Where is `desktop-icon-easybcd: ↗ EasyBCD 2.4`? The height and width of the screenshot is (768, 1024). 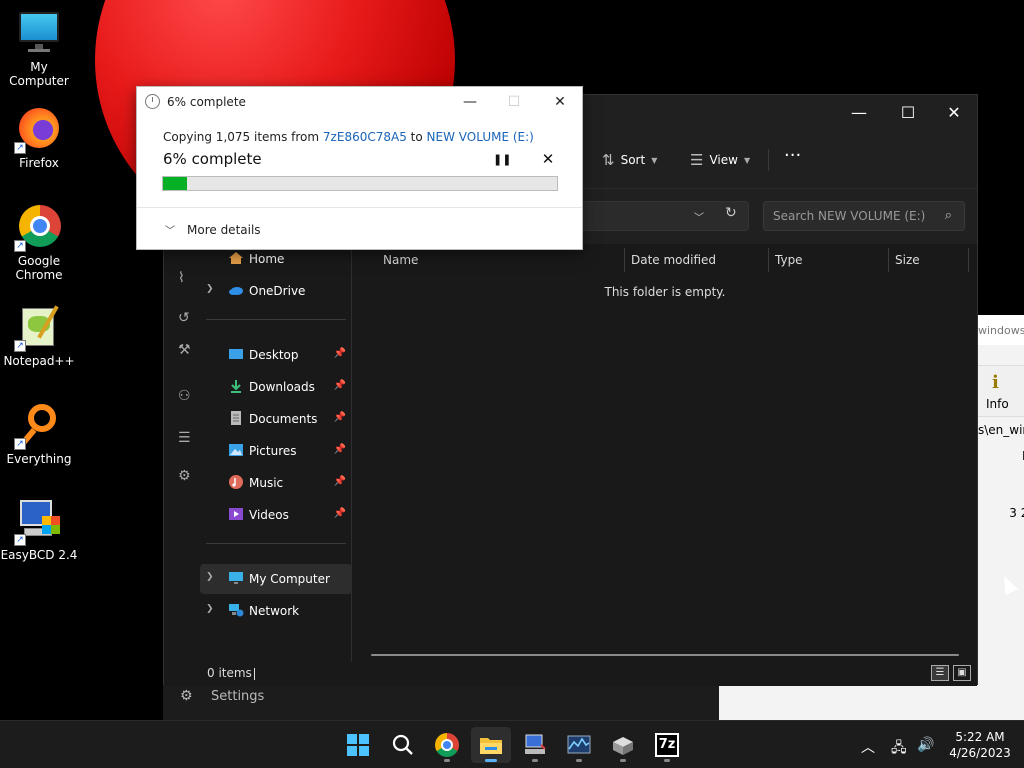 desktop-icon-easybcd: ↗ EasyBCD 2.4 is located at coordinates (39, 530).